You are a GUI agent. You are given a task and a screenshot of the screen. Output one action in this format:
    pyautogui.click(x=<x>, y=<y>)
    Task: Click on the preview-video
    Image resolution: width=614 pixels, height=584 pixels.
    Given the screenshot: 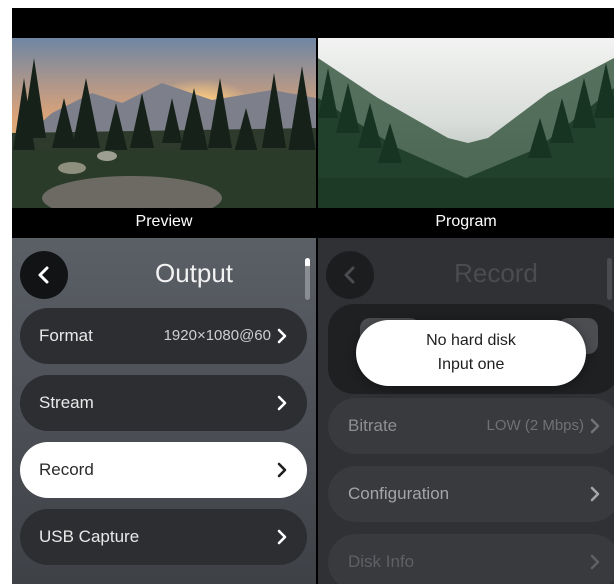 What is the action you would take?
    pyautogui.click(x=164, y=123)
    